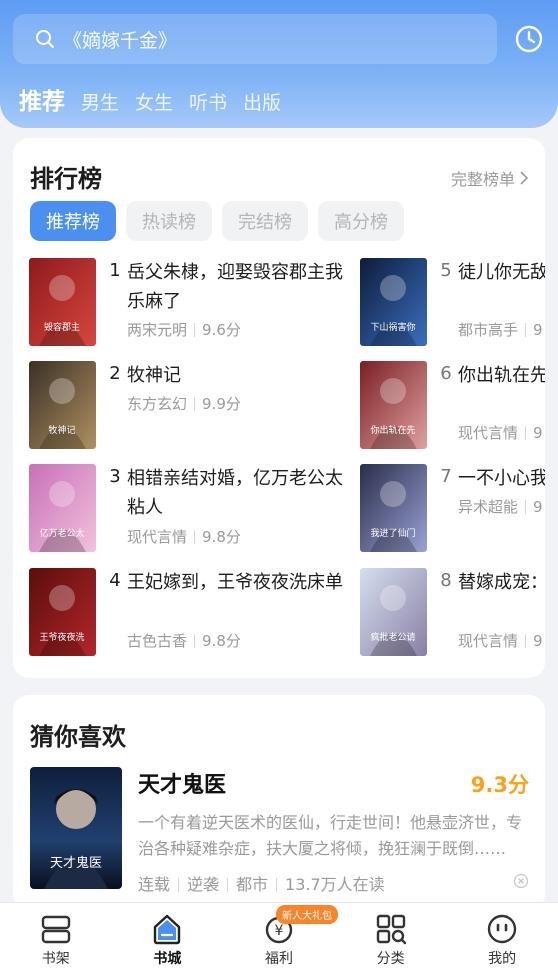 This screenshot has height=974, width=558. What do you see at coordinates (335, 884) in the screenshot?
I see `book-readers: 13.7万人在读` at bounding box center [335, 884].